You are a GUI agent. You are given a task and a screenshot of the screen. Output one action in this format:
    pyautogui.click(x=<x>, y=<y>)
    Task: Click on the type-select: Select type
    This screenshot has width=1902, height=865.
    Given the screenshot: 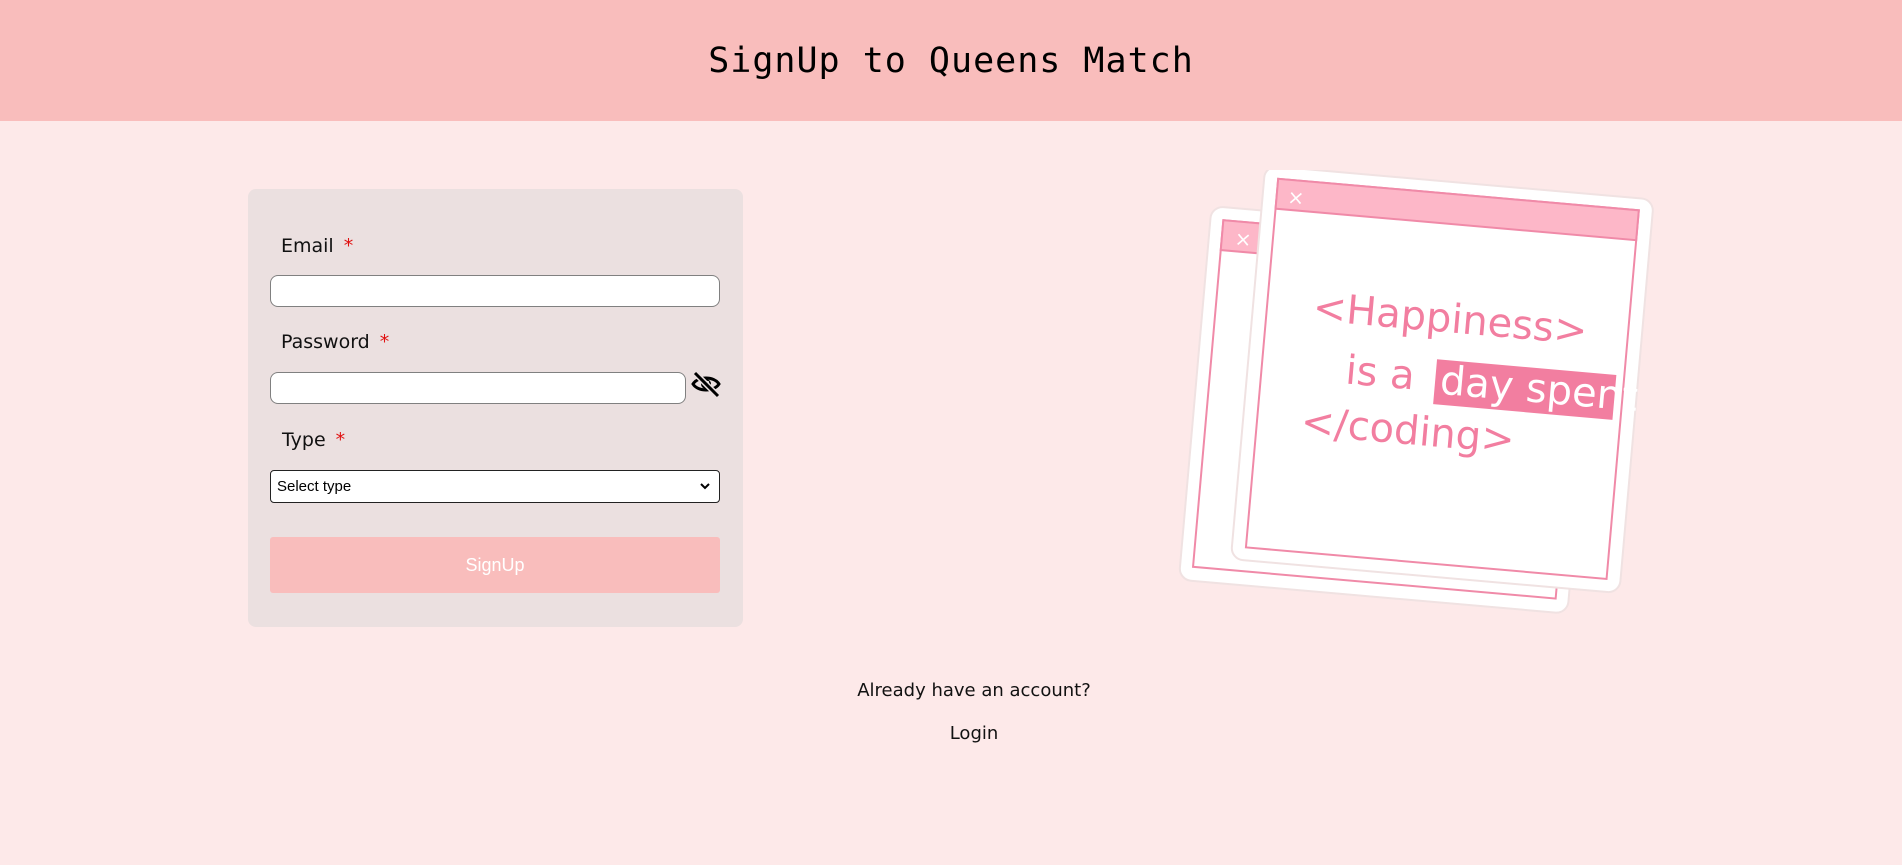 What is the action you would take?
    pyautogui.click(x=495, y=486)
    